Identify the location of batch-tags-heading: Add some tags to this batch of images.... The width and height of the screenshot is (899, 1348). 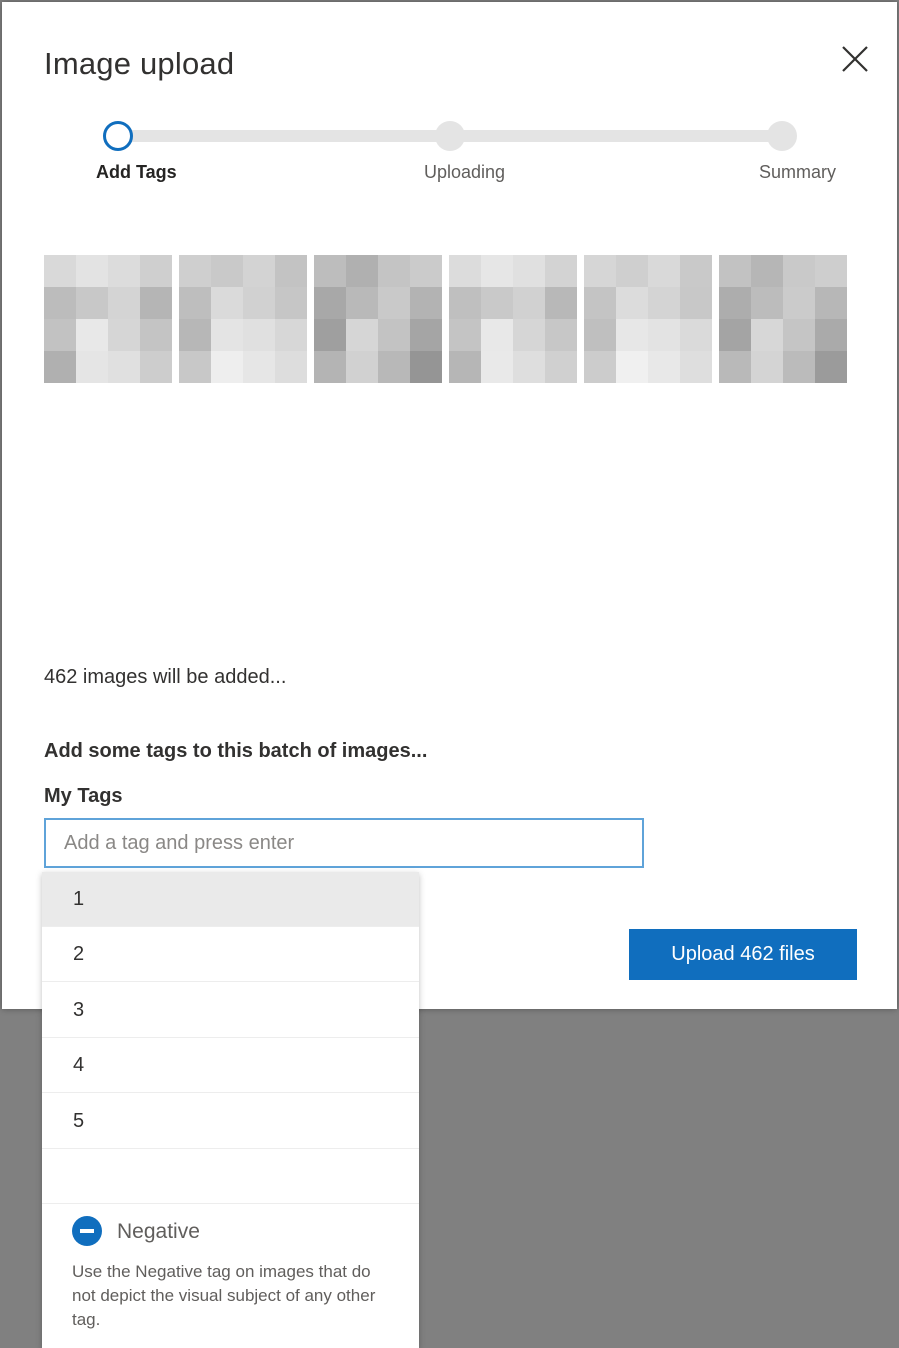
(236, 751).